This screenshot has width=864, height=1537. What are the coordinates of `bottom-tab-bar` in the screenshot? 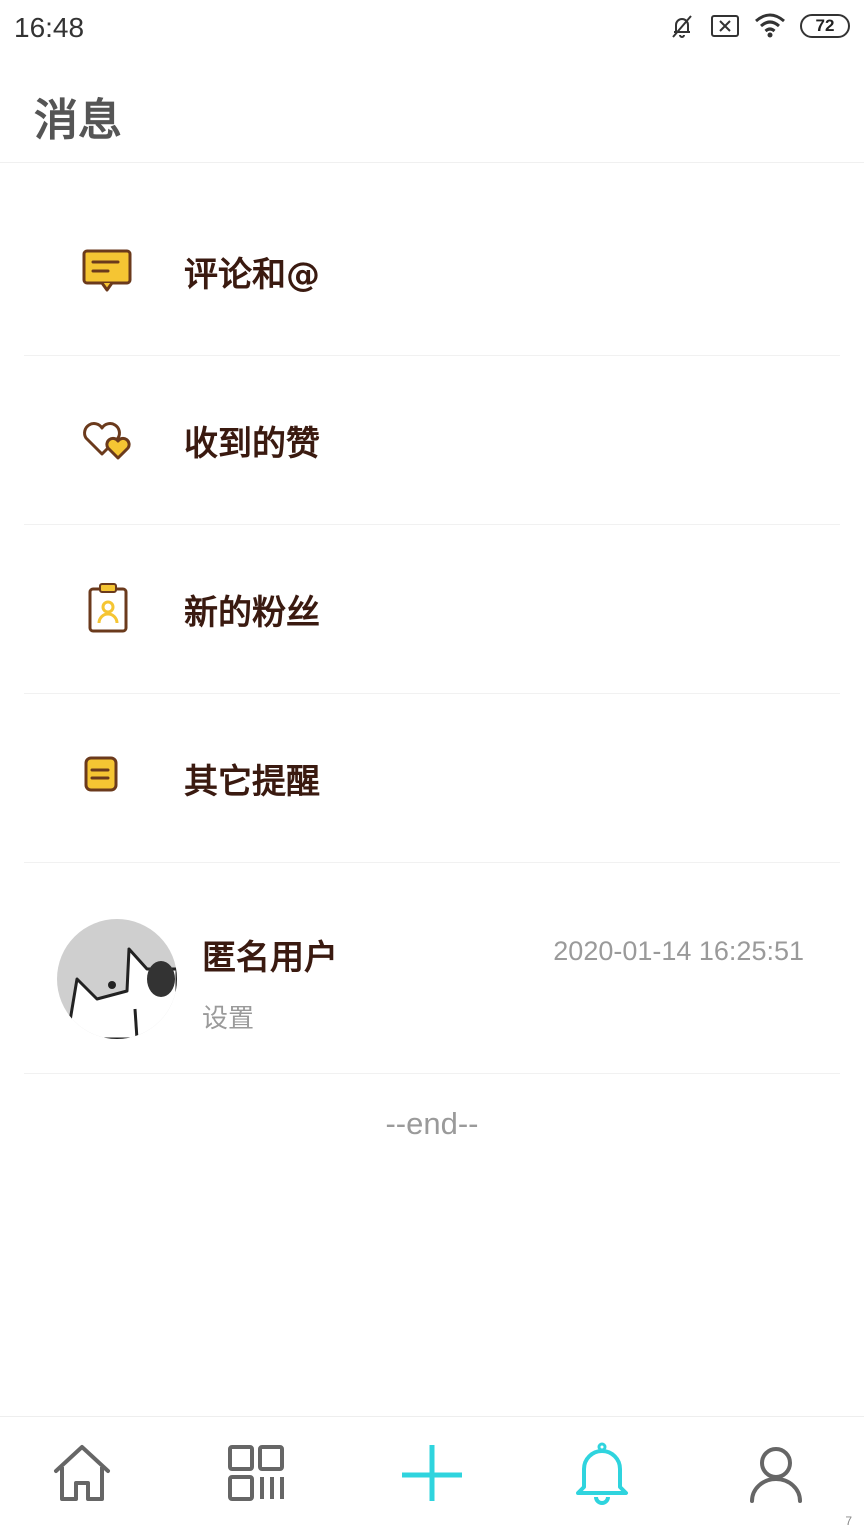 It's located at (432, 1476).